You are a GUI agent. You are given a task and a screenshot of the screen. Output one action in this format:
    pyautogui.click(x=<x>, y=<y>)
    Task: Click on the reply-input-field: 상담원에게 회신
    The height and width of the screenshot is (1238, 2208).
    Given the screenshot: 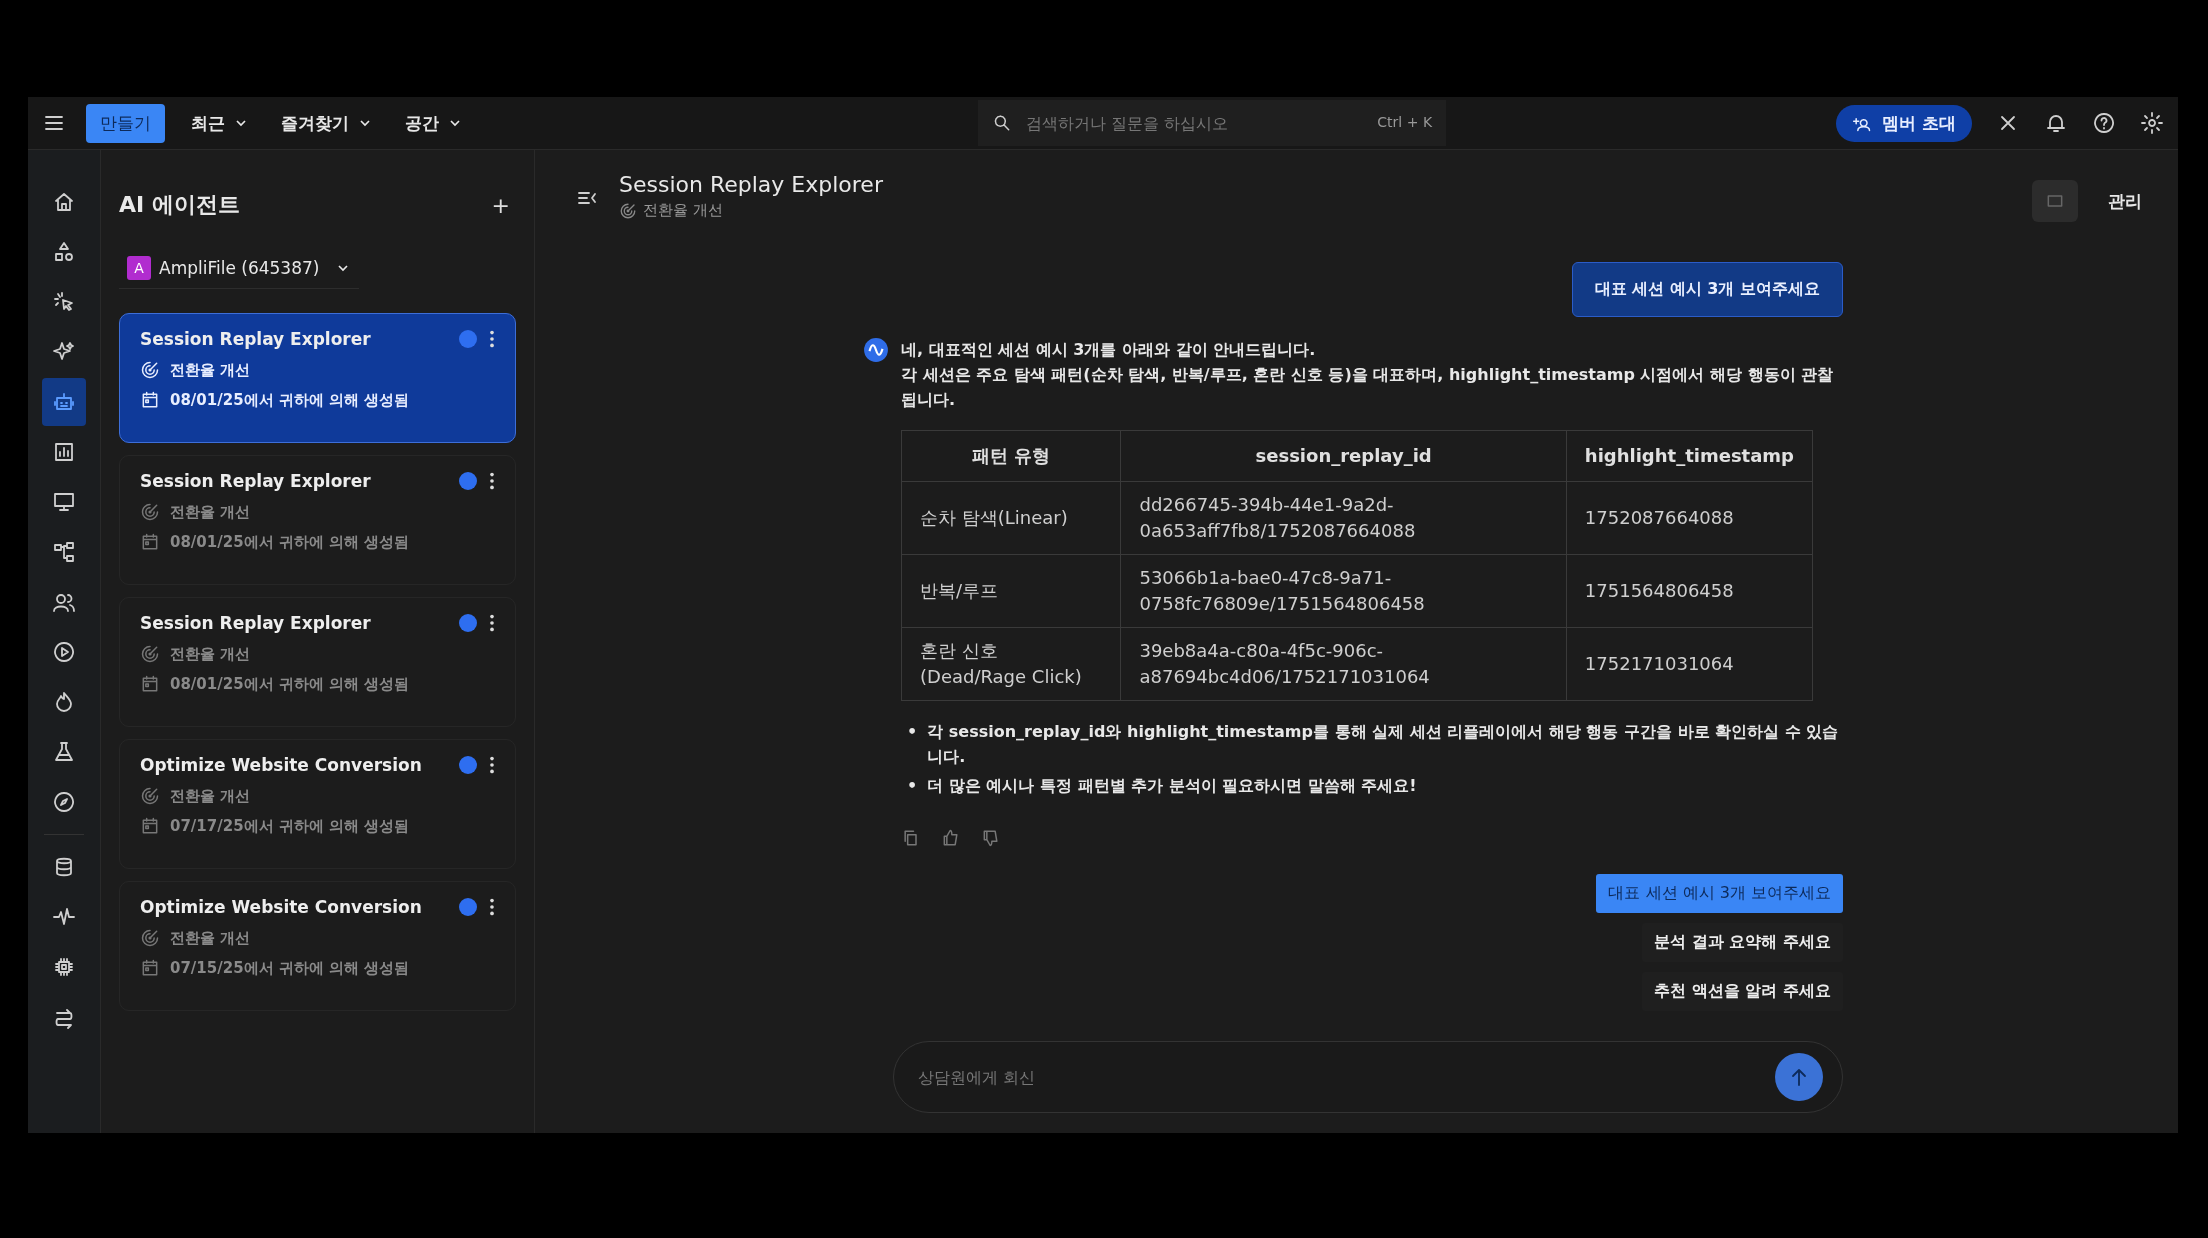 What is the action you would take?
    pyautogui.click(x=1368, y=1077)
    